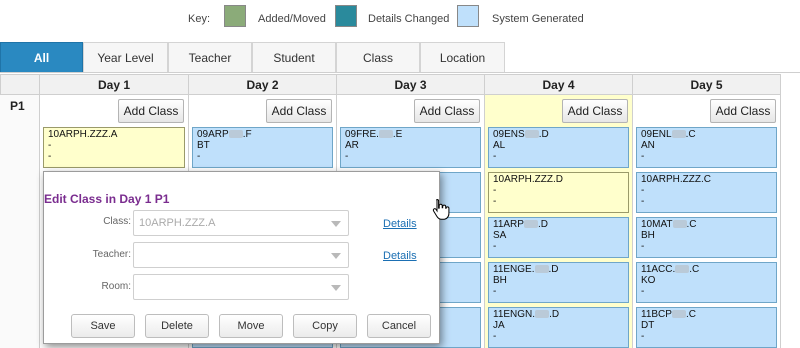  Describe the element at coordinates (20, 221) in the screenshot. I see `period-row-label: P1` at that location.